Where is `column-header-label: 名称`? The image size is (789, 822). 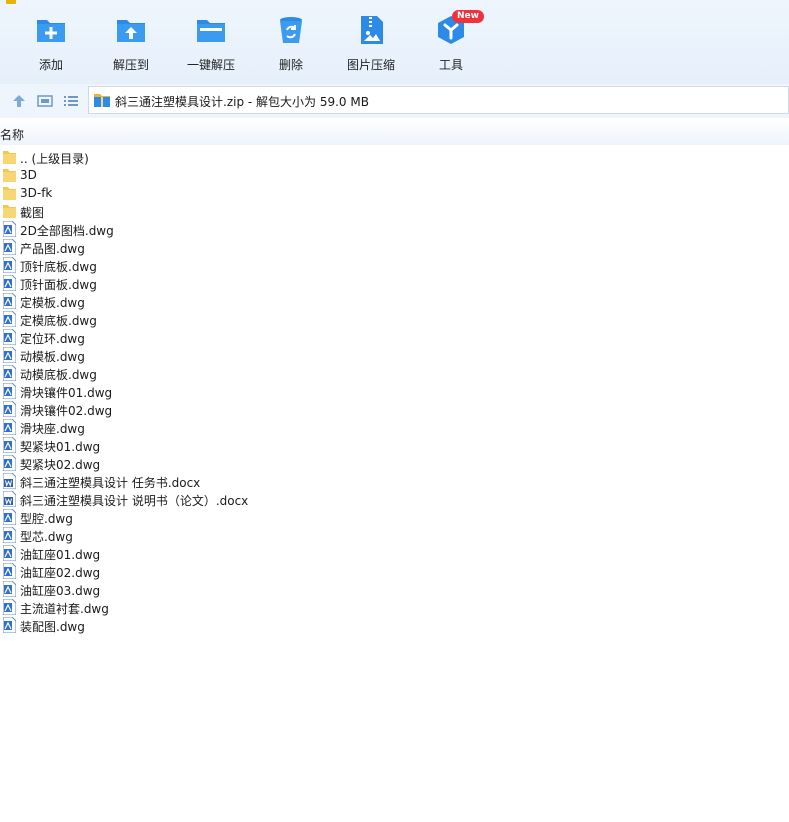
column-header-label: 名称 is located at coordinates (12, 135).